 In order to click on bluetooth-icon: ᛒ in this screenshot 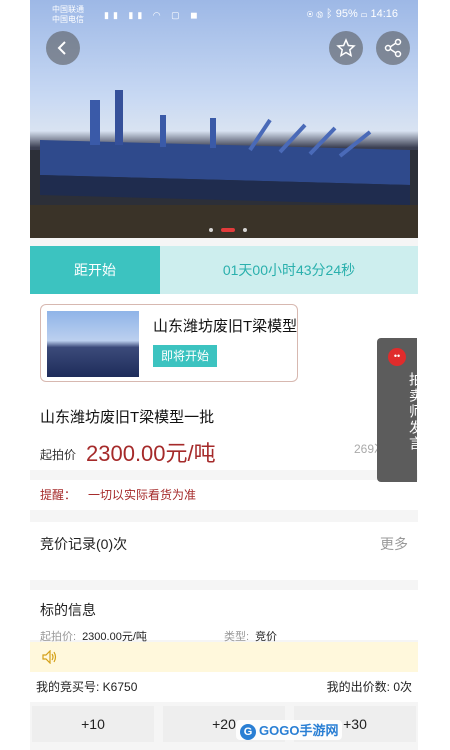, I will do `click(329, 14)`.